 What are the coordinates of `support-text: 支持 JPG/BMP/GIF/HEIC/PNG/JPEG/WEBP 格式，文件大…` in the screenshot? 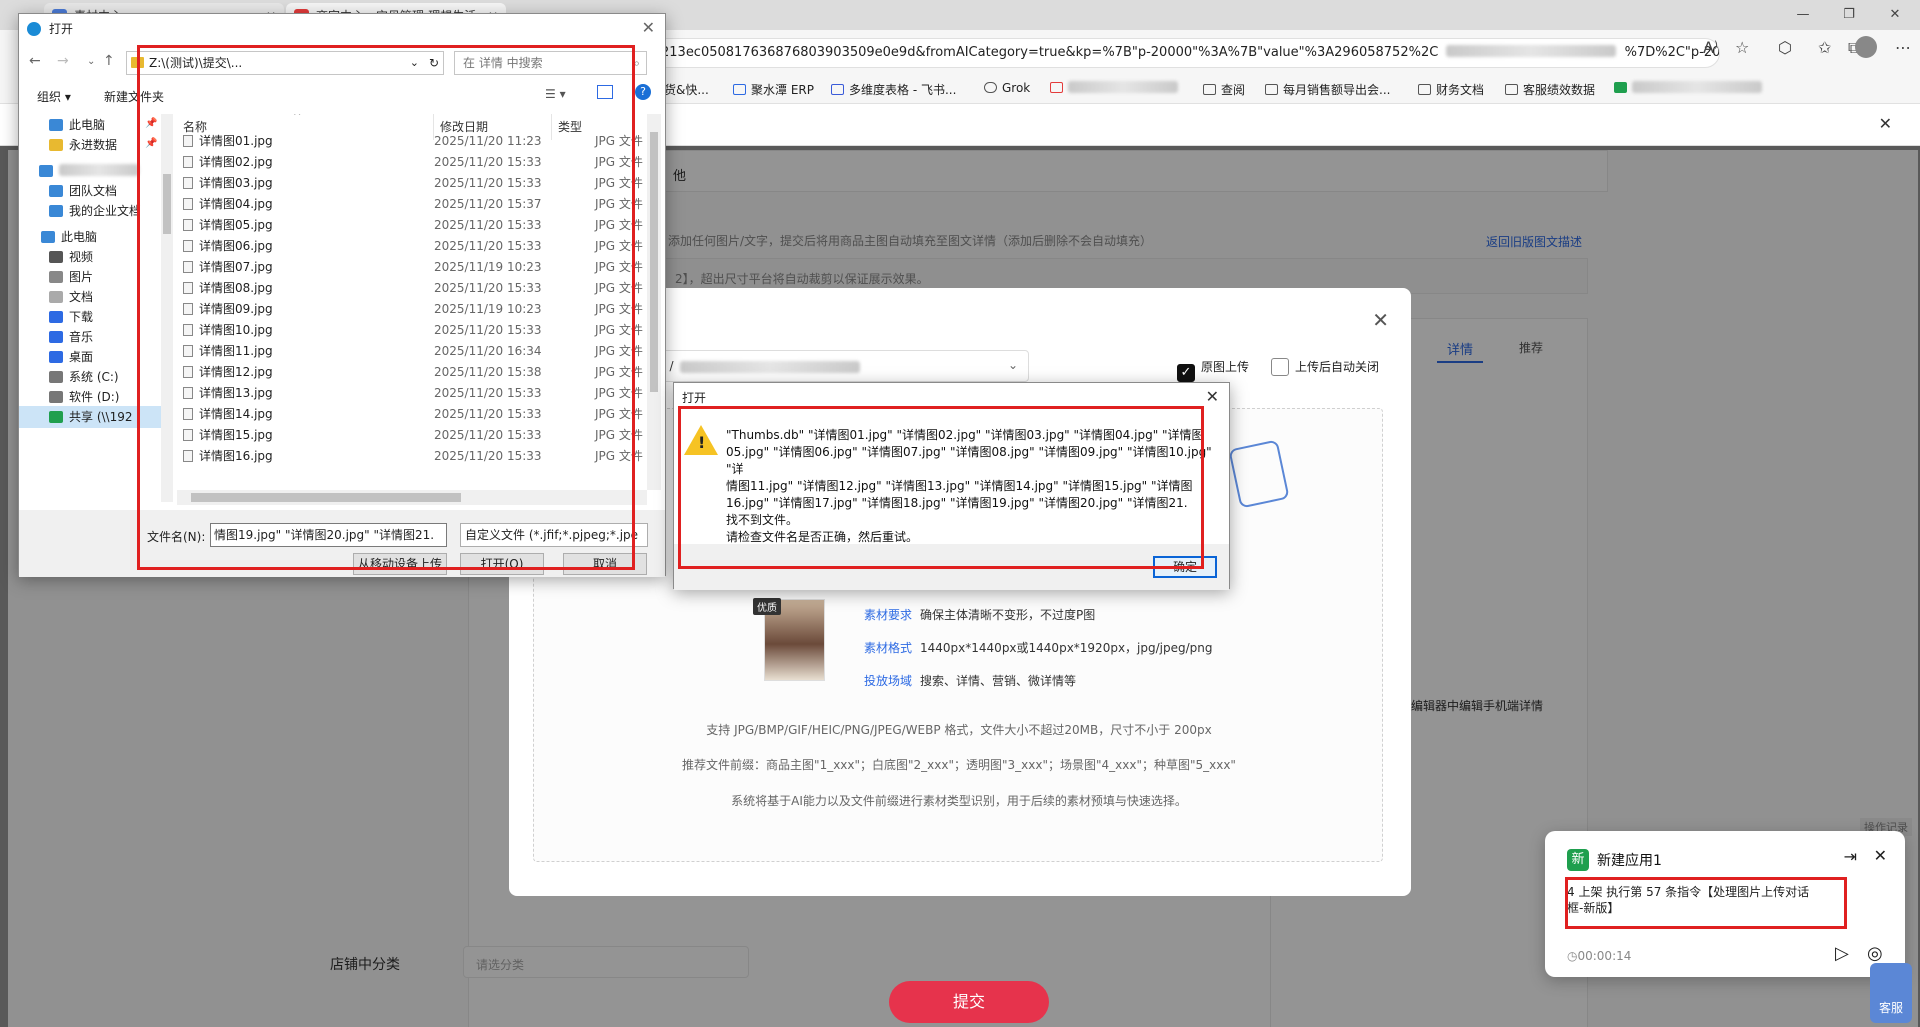 It's located at (959, 730).